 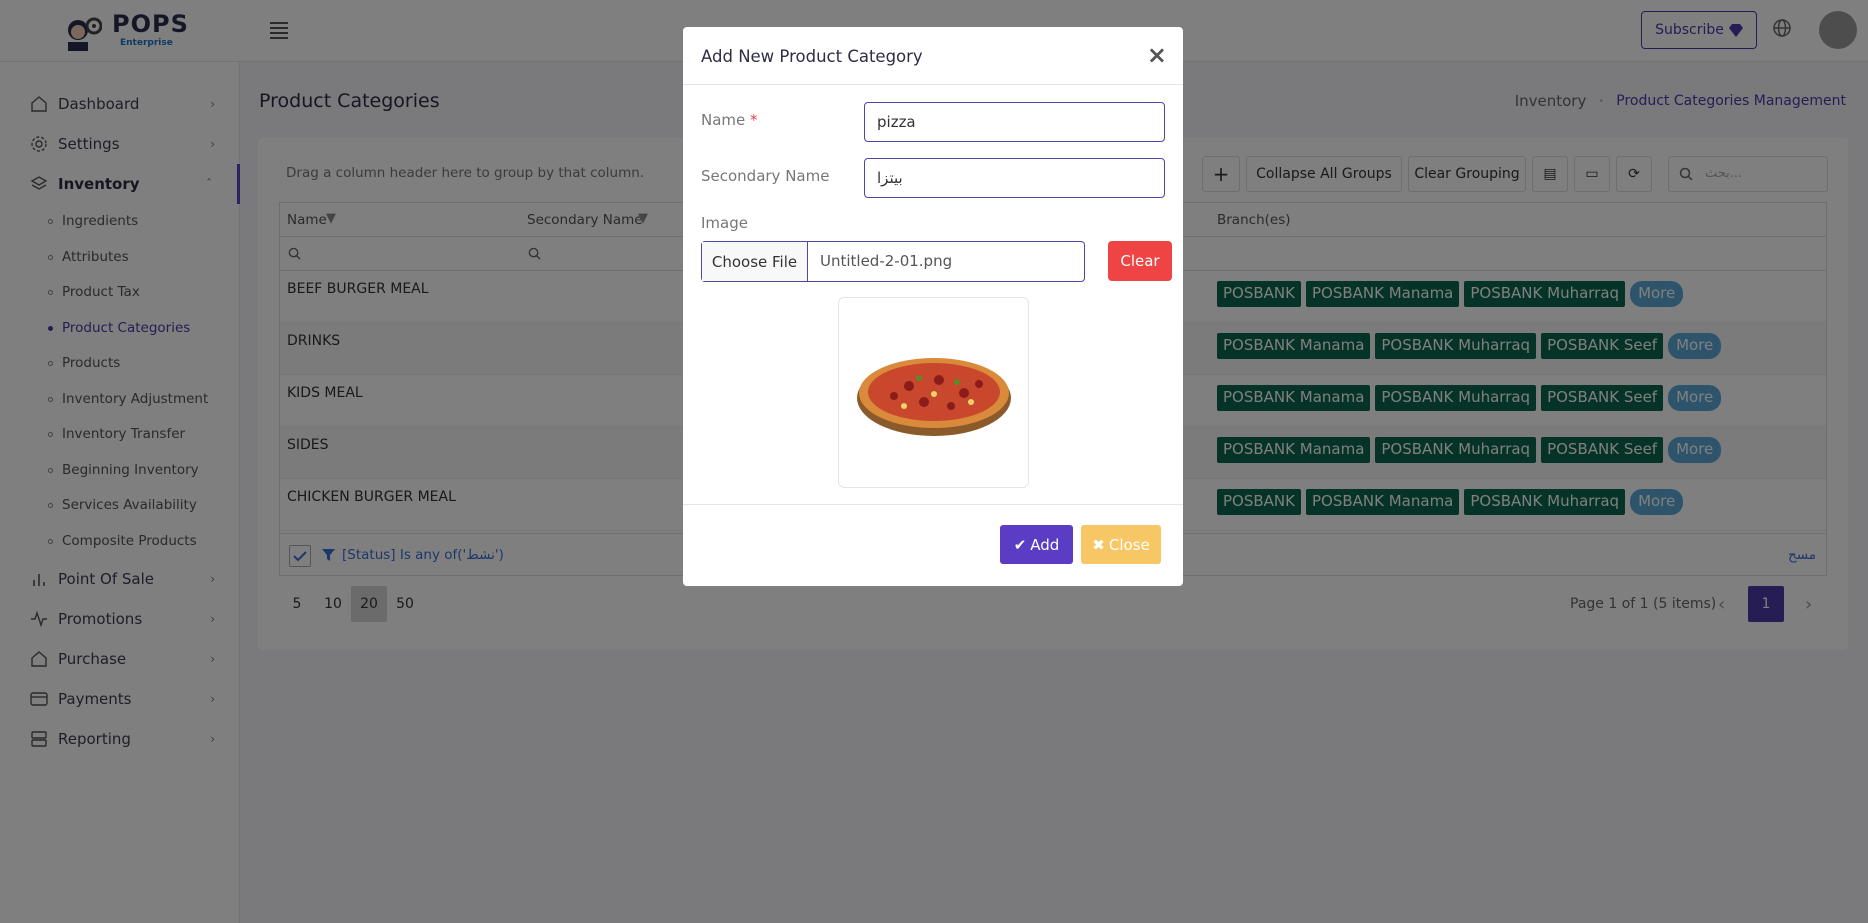 I want to click on secondary-name-label: Secondary Name, so click(x=765, y=176).